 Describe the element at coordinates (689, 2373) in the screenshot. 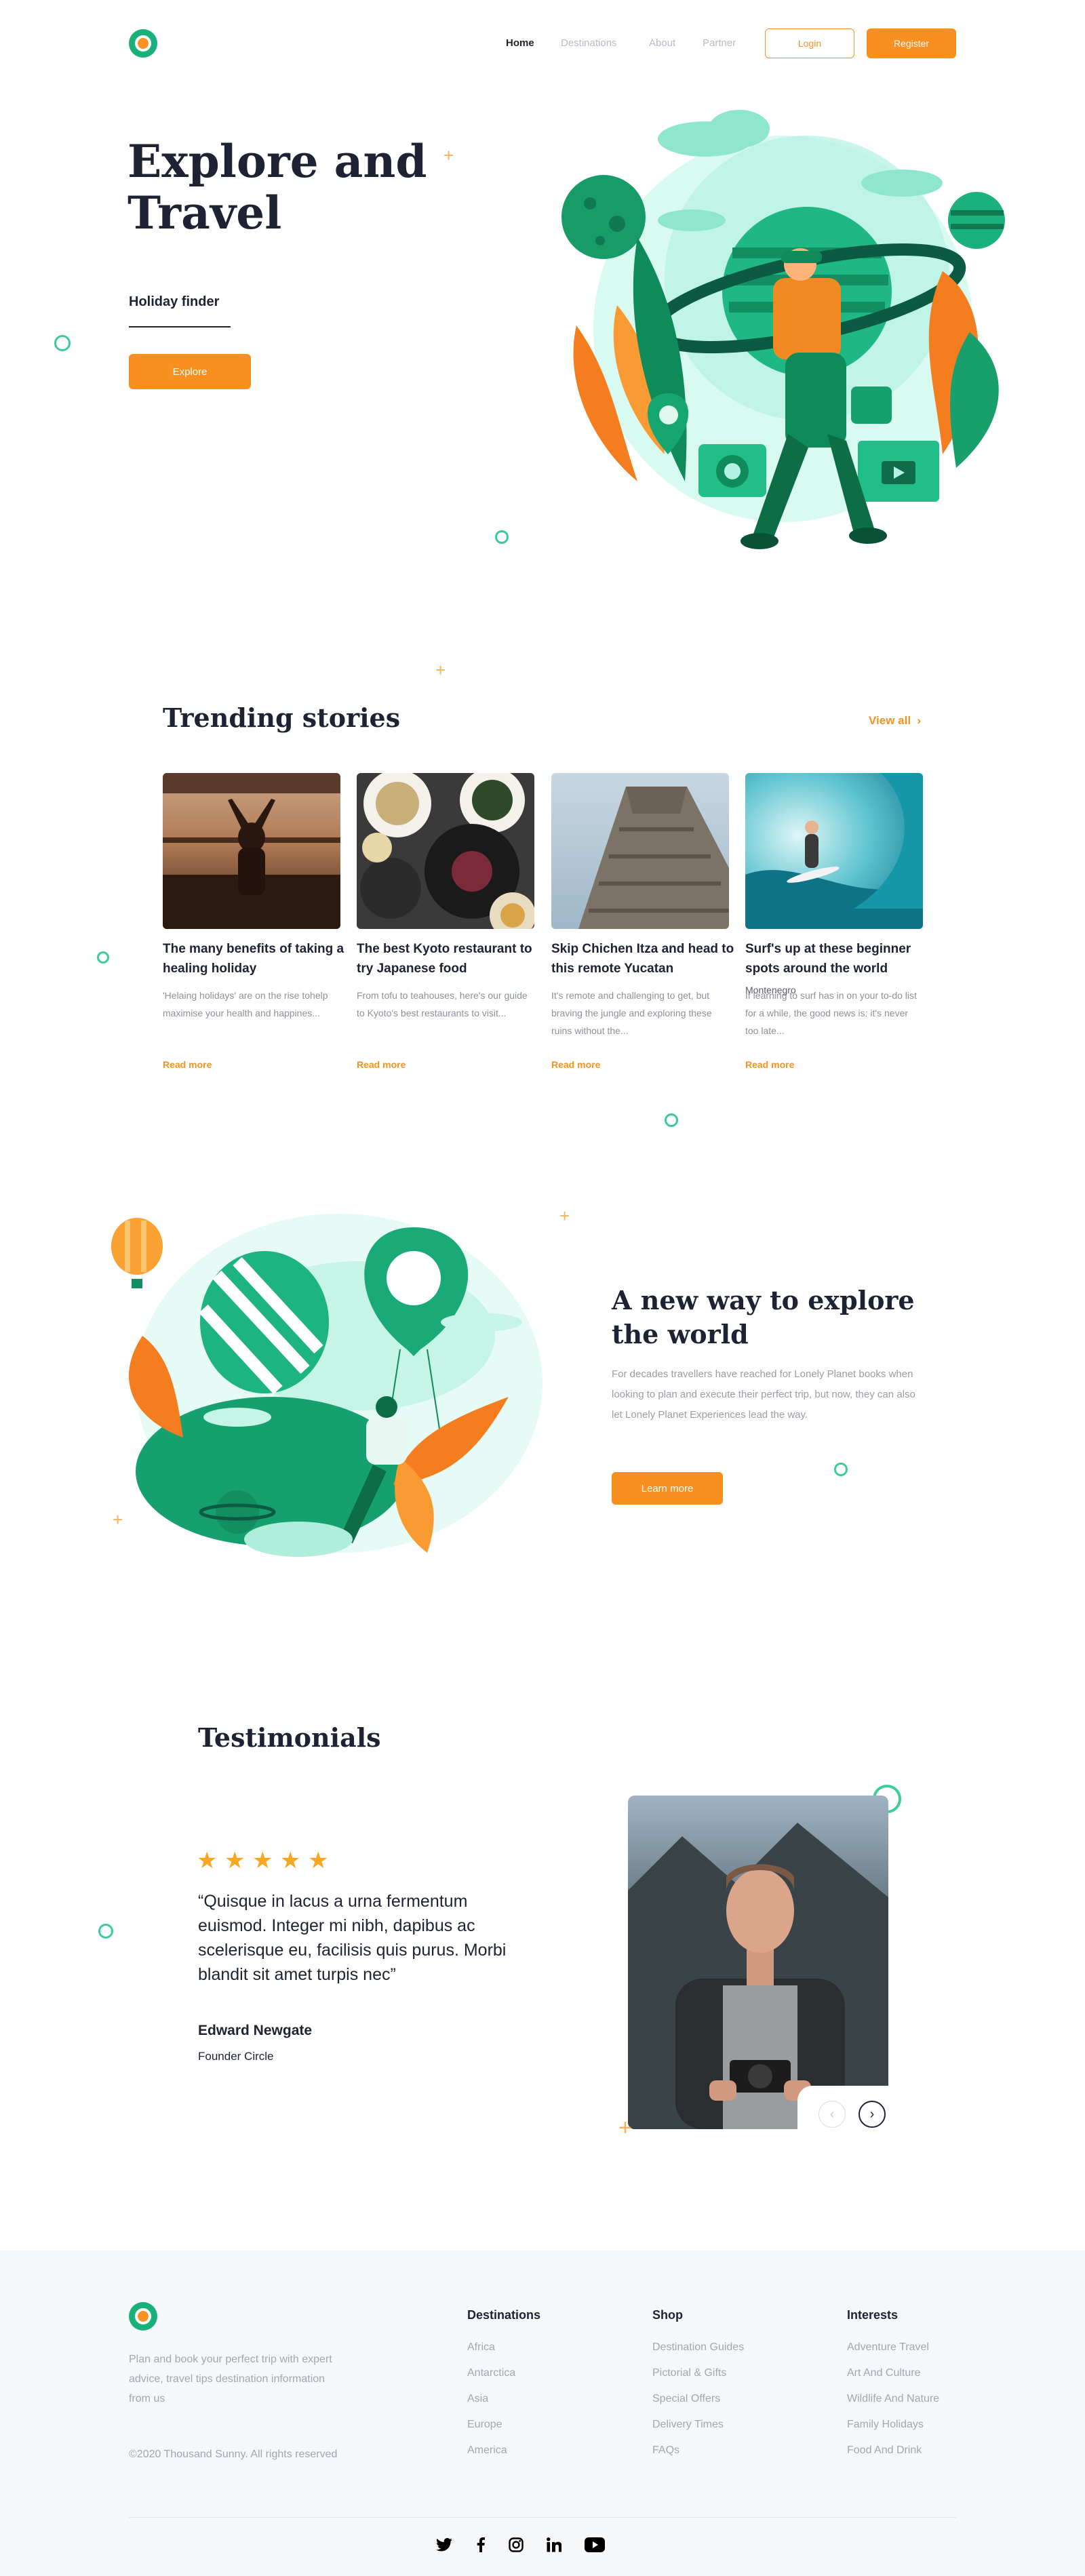

I see `footer-link: Pictorial & Gifts` at that location.